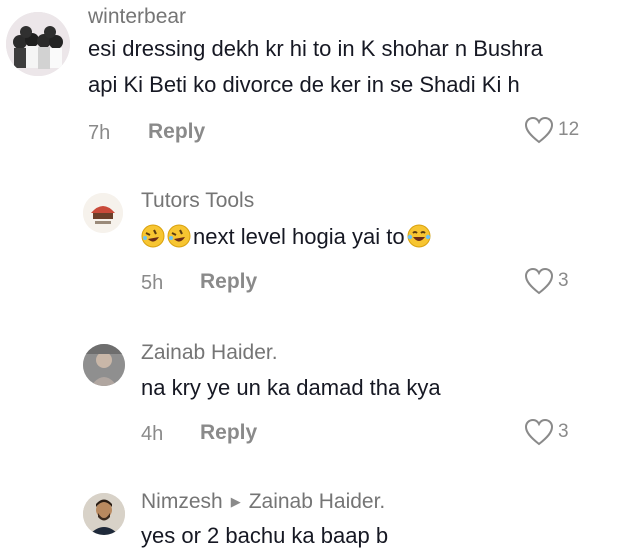 The height and width of the screenshot is (559, 623). Describe the element at coordinates (299, 236) in the screenshot. I see `comment-text-body: next level hogia yai to` at that location.